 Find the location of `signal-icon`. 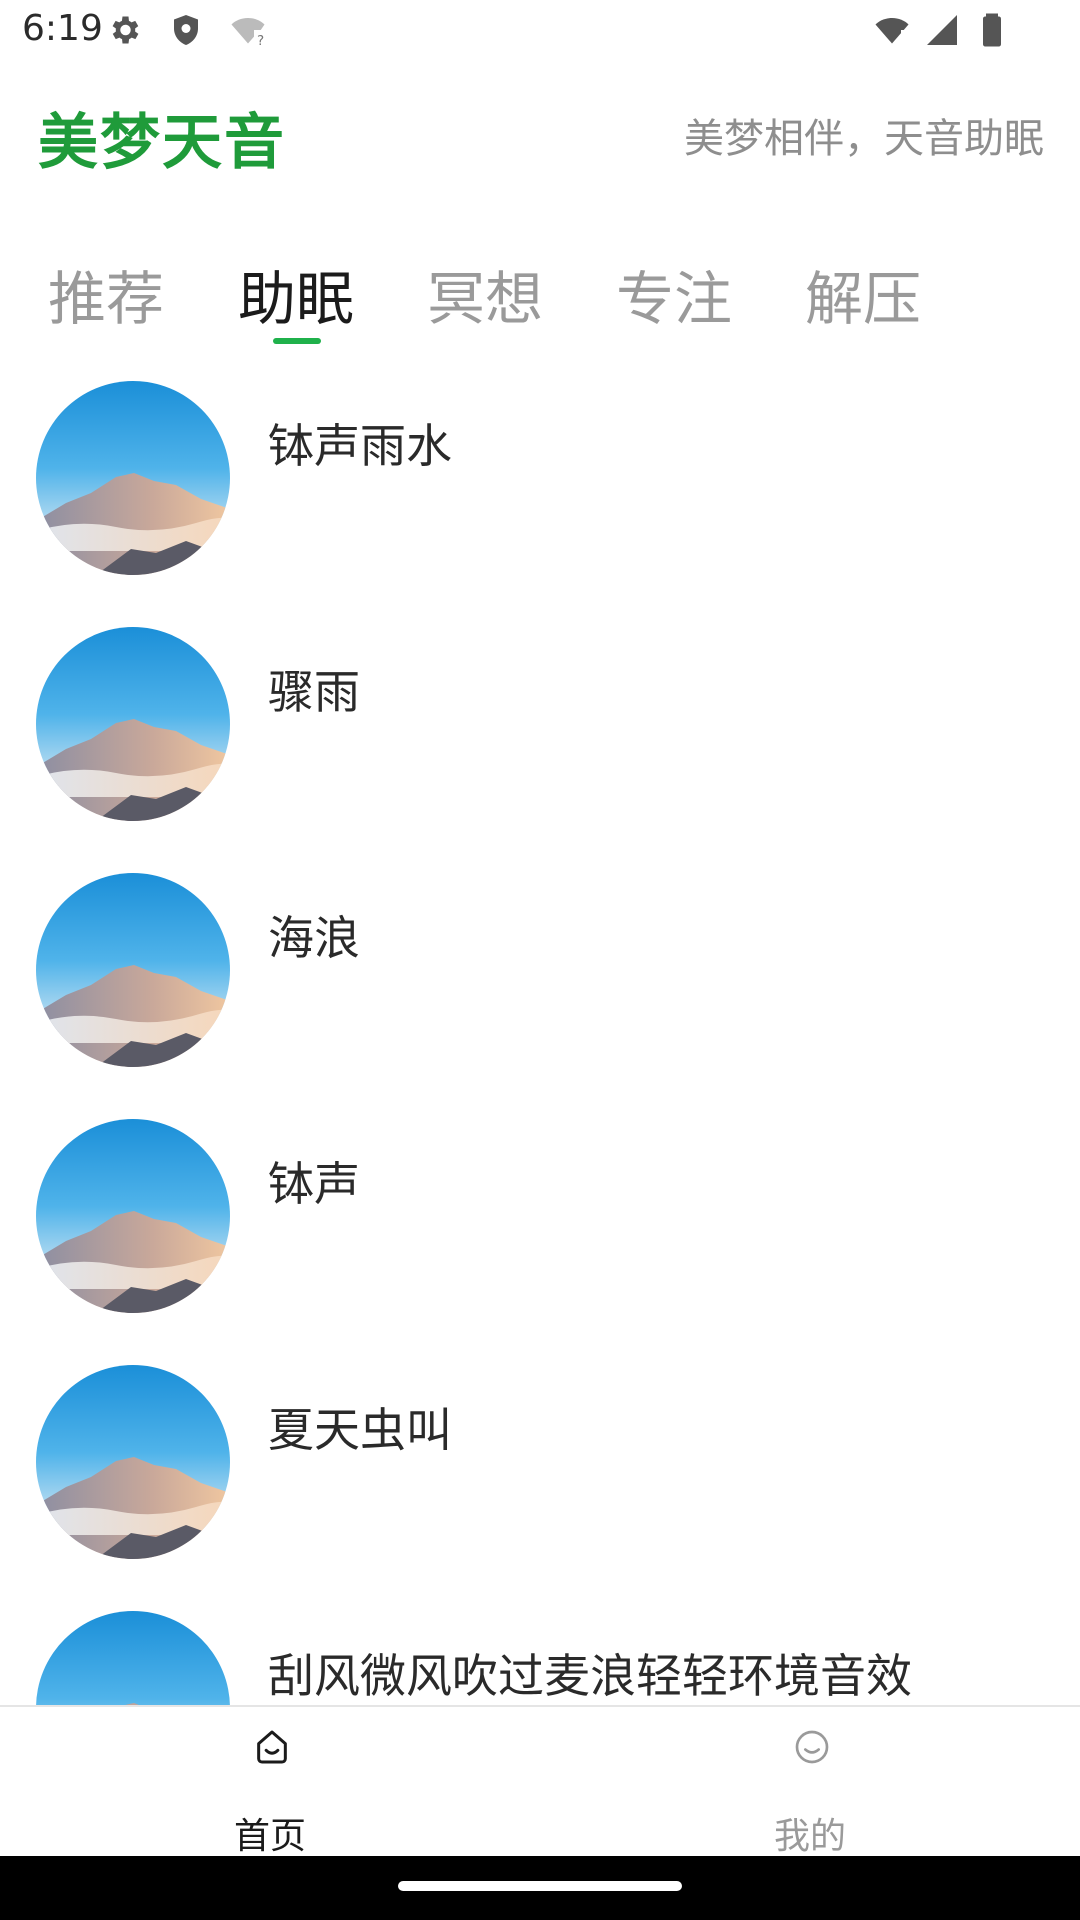

signal-icon is located at coordinates (942, 30).